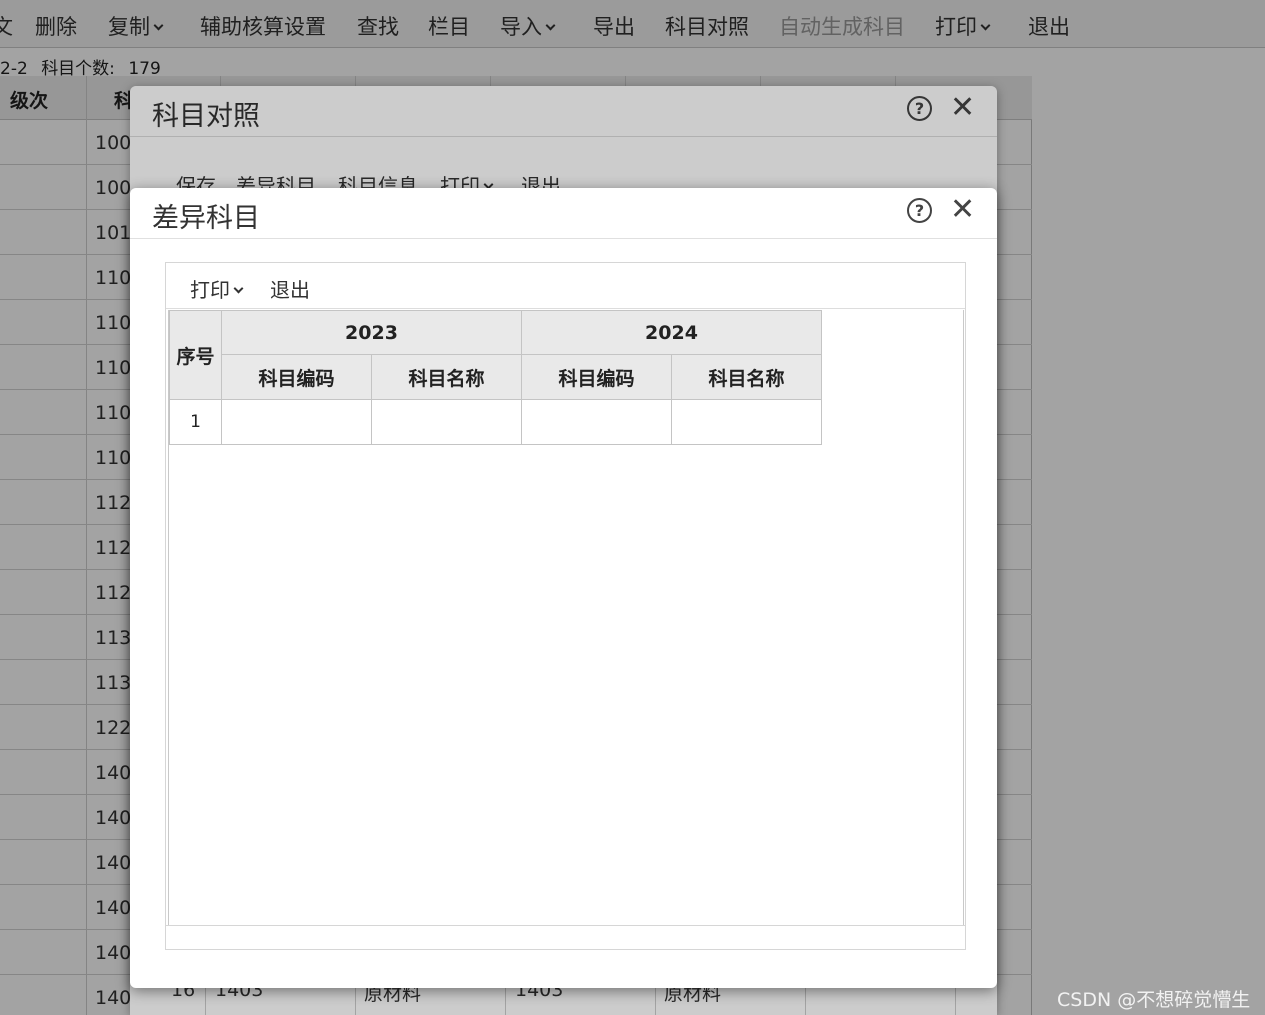 The width and height of the screenshot is (1265, 1015). Describe the element at coordinates (371, 332) in the screenshot. I see `column-group-2023: 2023` at that location.